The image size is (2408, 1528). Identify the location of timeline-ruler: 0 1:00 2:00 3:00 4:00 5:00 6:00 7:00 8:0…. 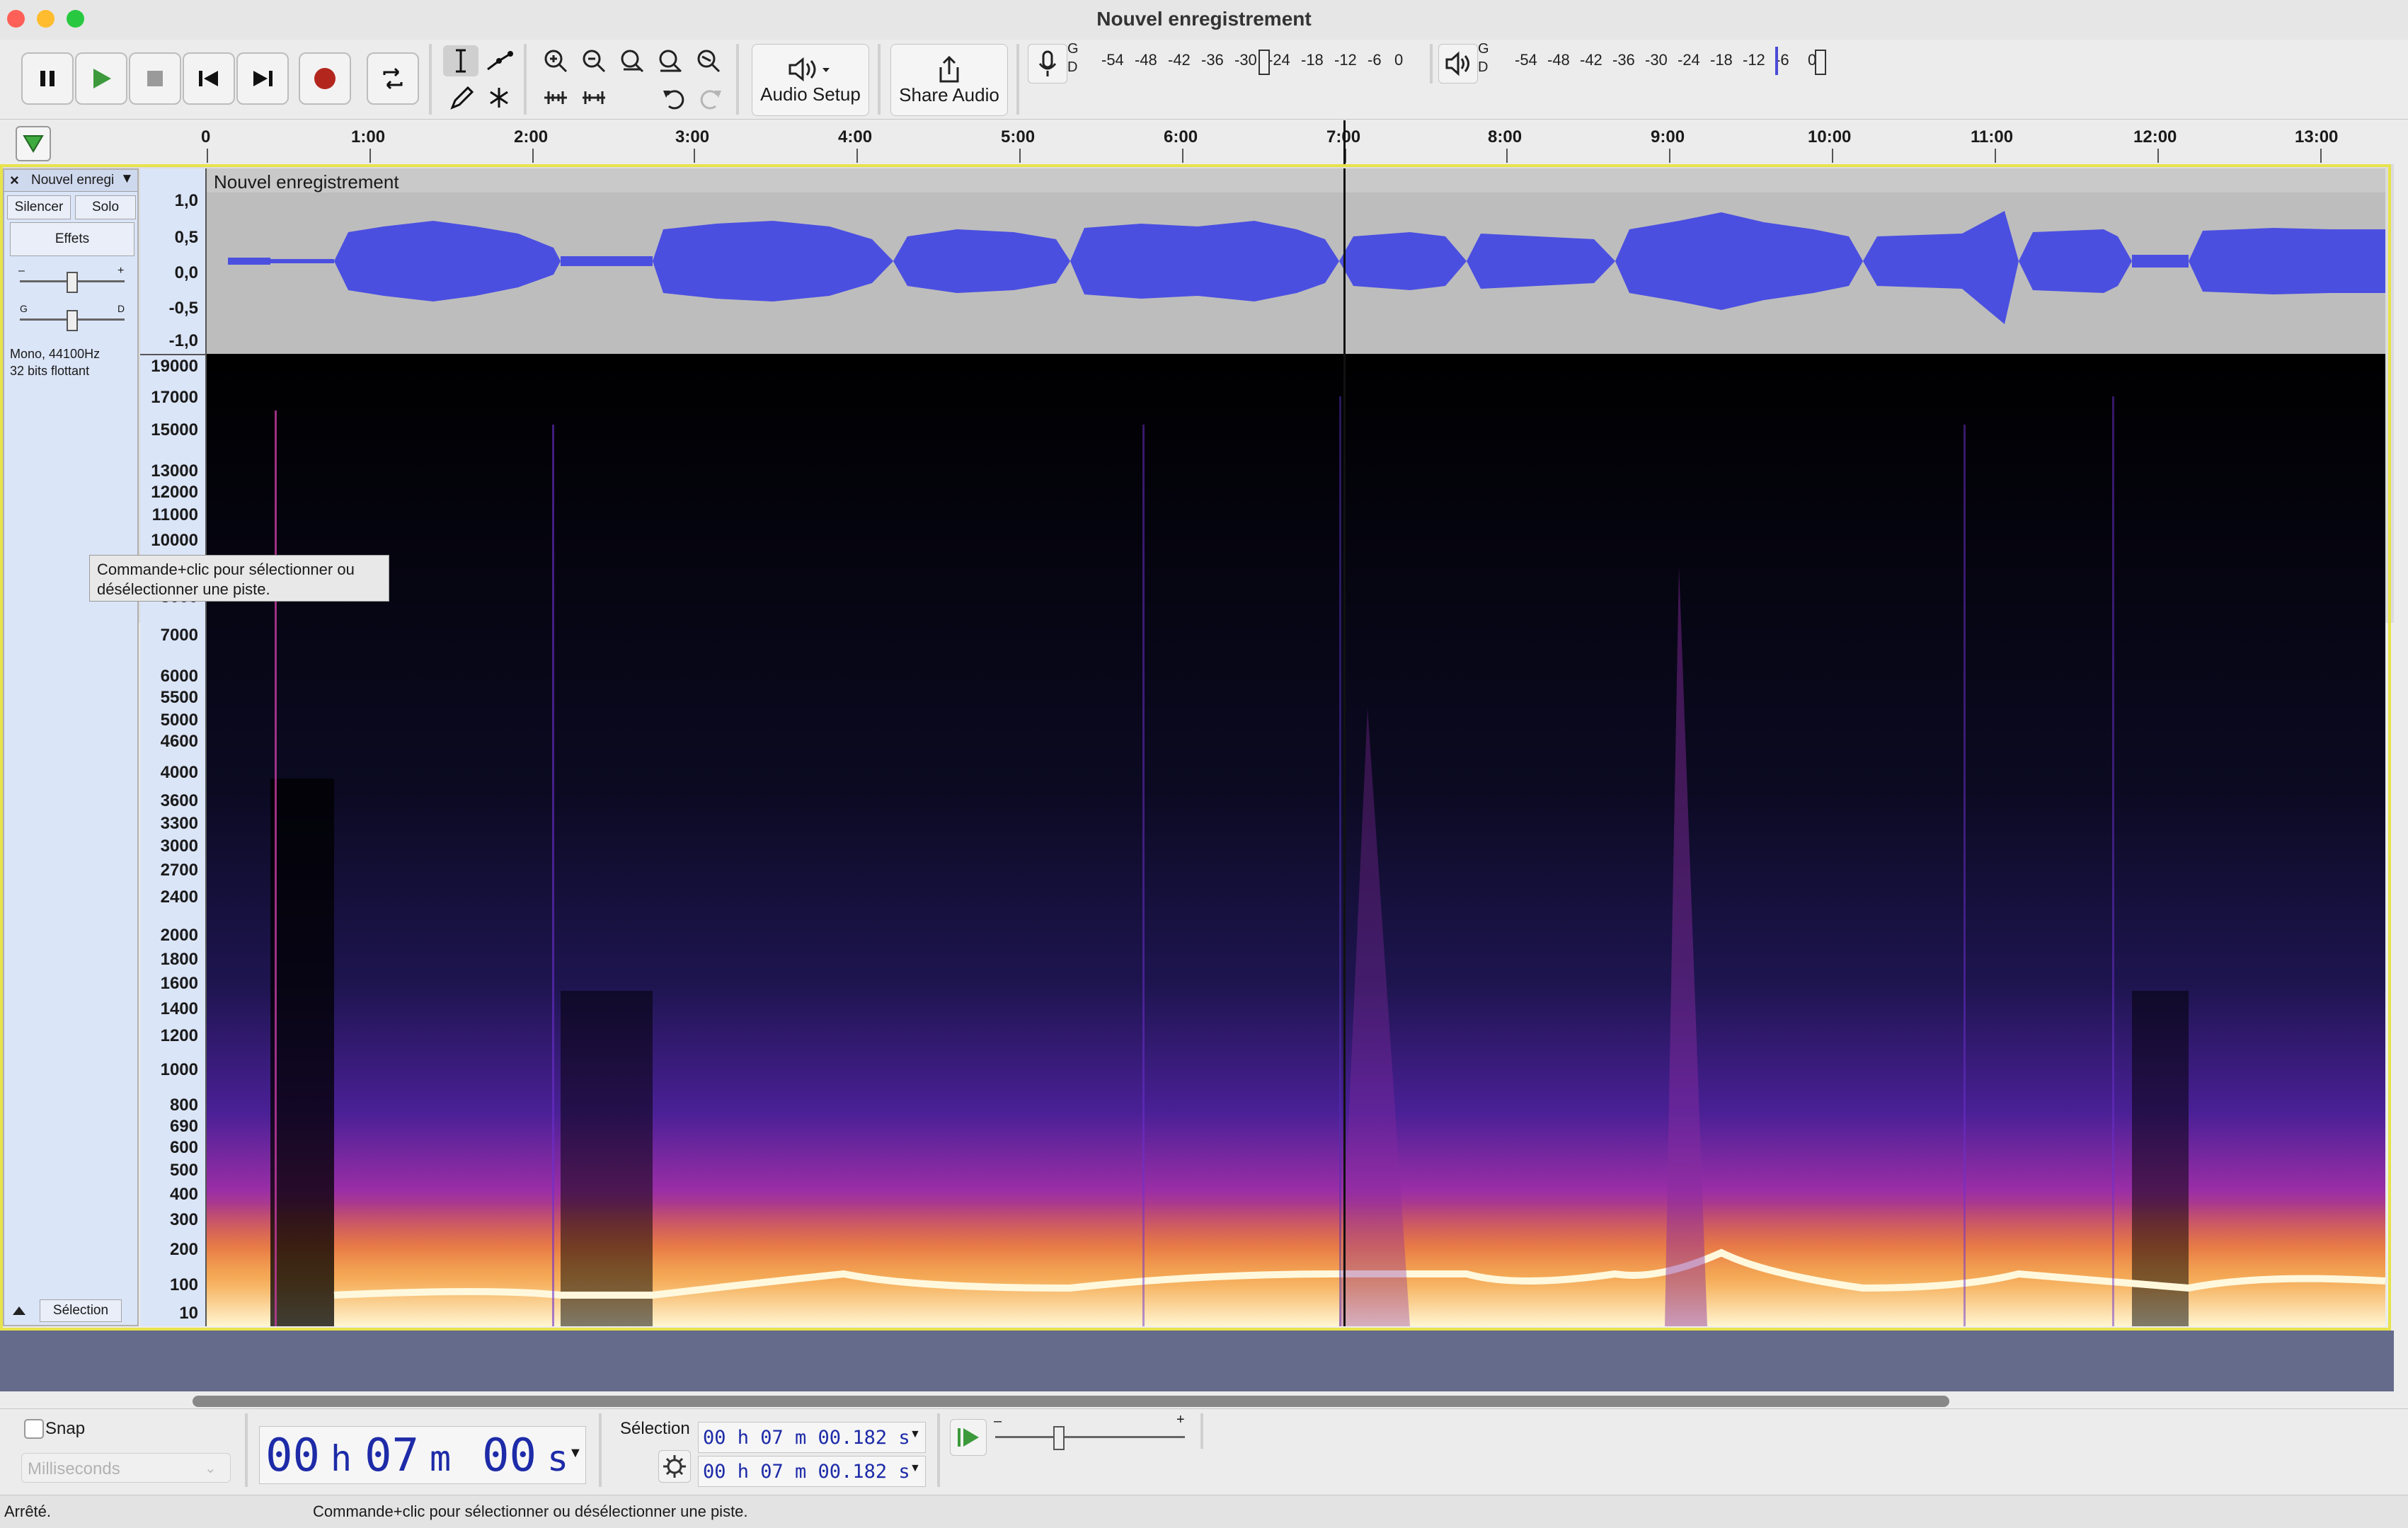
(1204, 143).